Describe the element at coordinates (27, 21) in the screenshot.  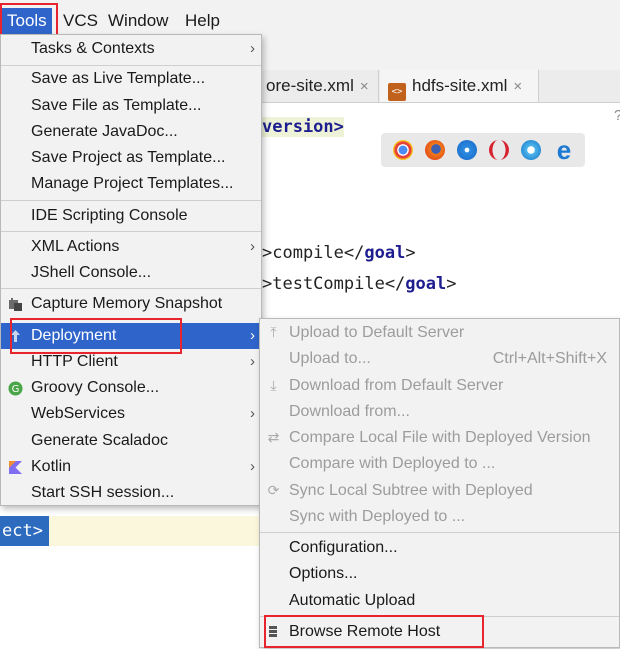
I see `menu-tools: Tools` at that location.